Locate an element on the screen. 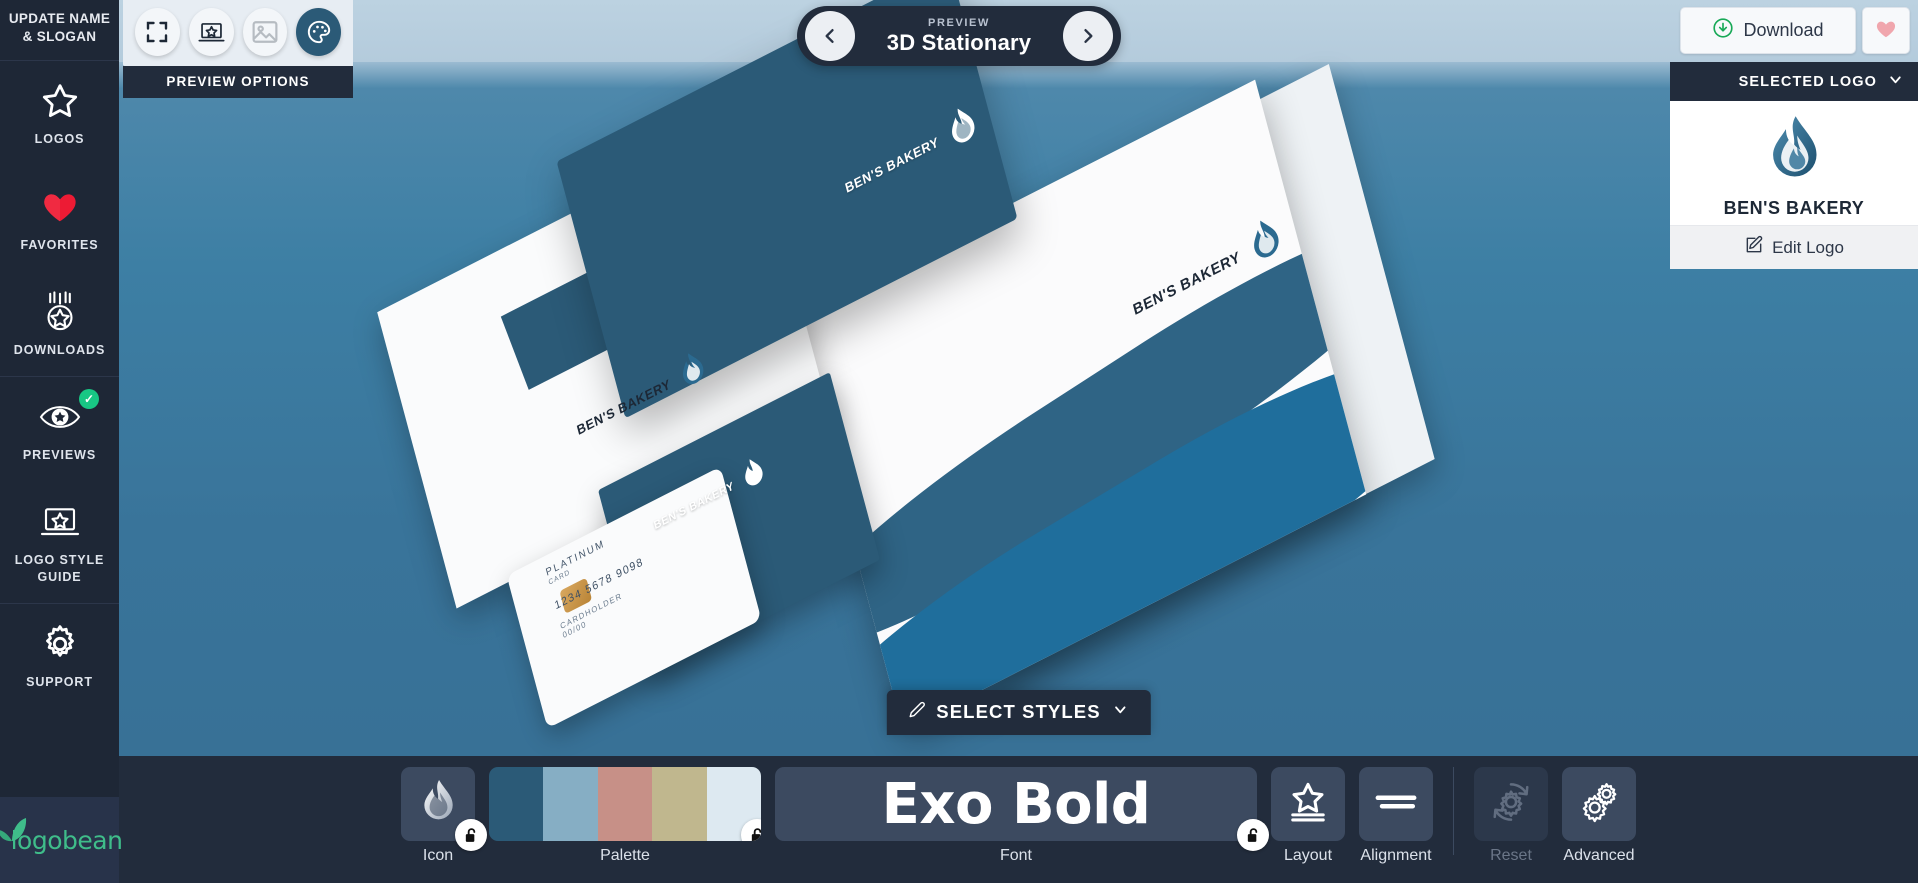 The image size is (1918, 883). palette-icon-button is located at coordinates (318, 32).